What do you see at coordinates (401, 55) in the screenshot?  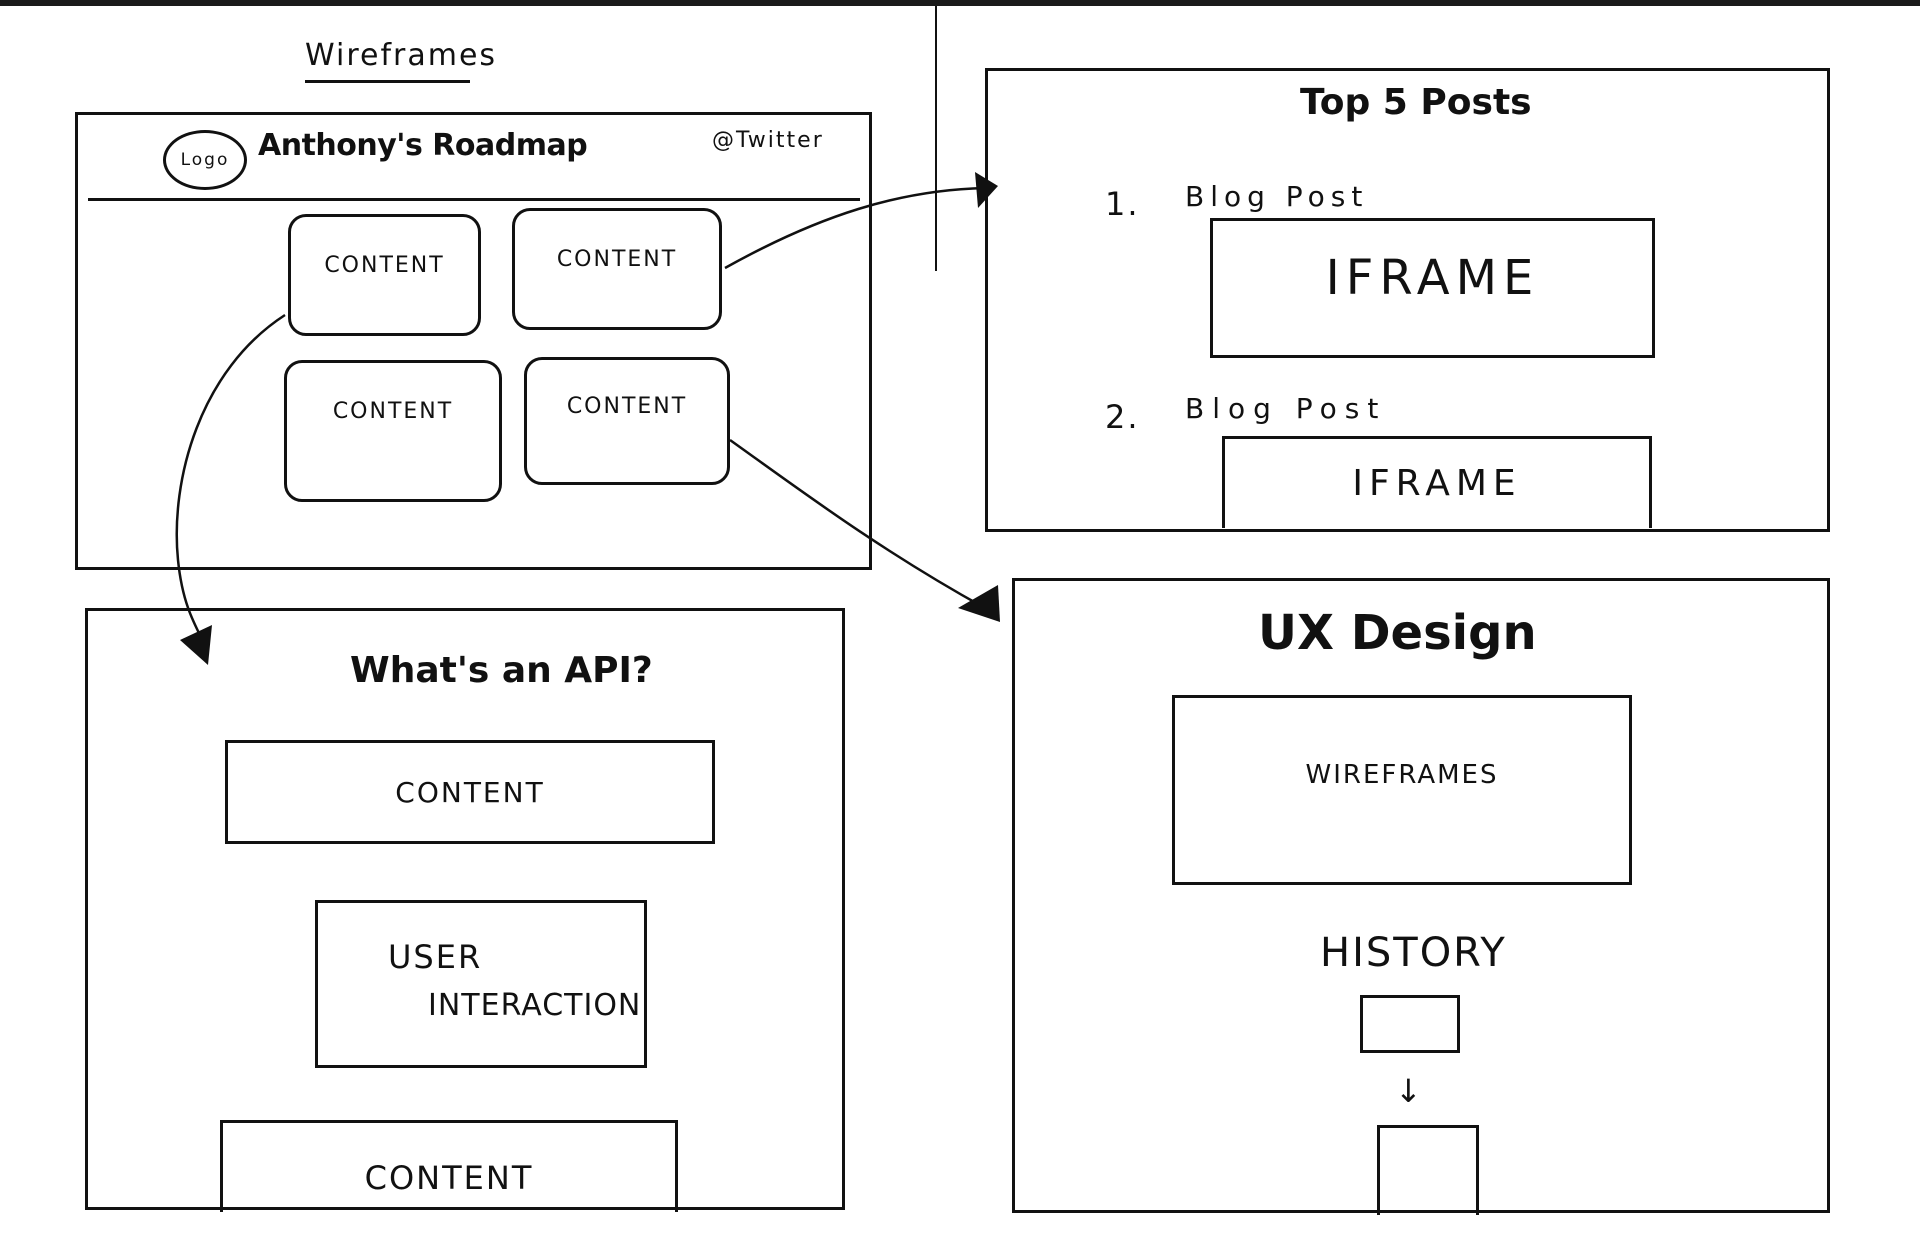 I see `sheet-title: Wireframes` at bounding box center [401, 55].